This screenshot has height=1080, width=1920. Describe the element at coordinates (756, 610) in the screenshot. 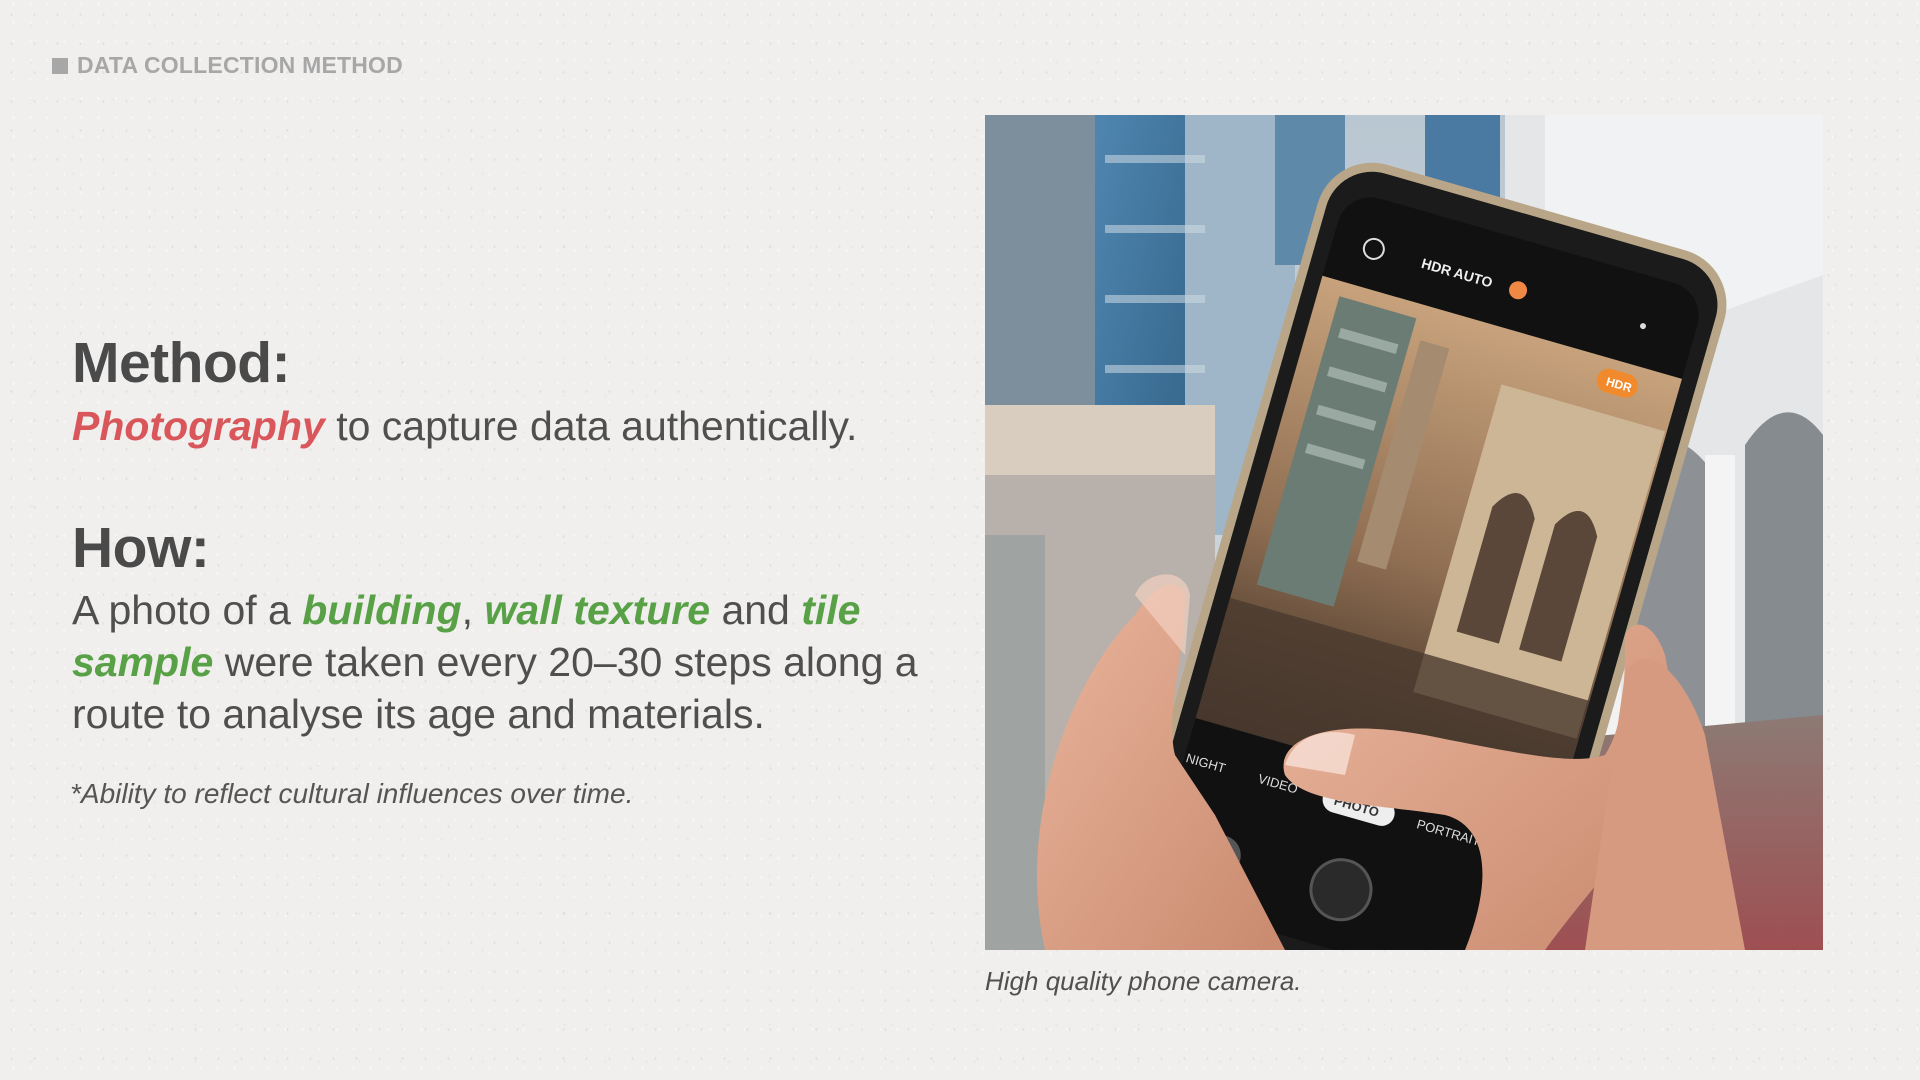

I see `how-text-segment: and` at that location.